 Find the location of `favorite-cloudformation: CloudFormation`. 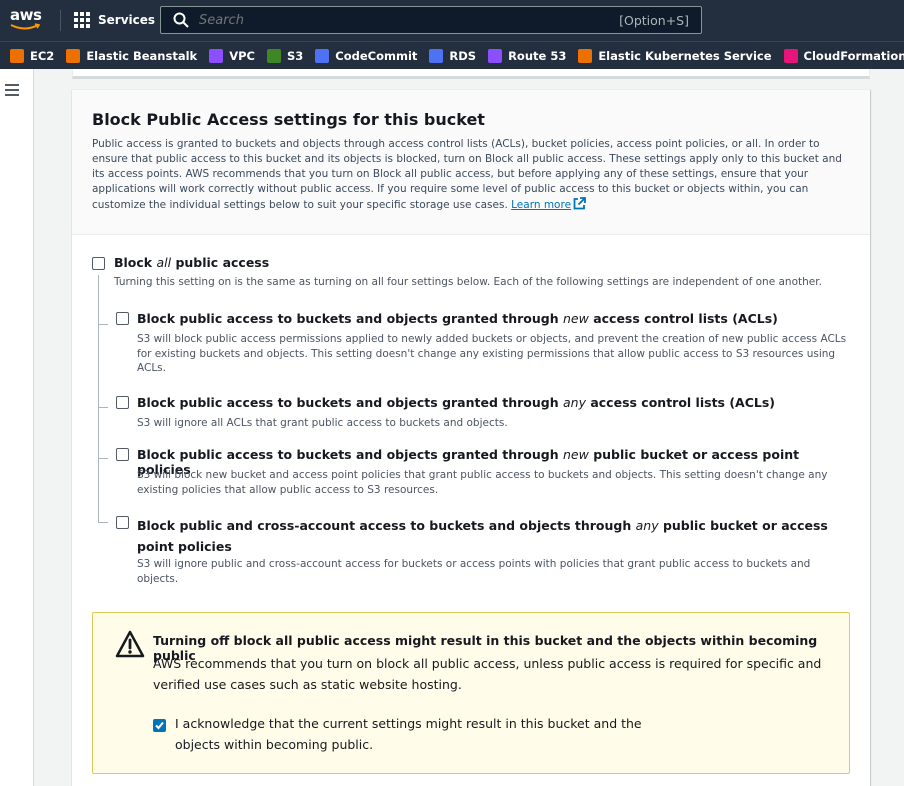

favorite-cloudformation: CloudFormation is located at coordinates (843, 55).